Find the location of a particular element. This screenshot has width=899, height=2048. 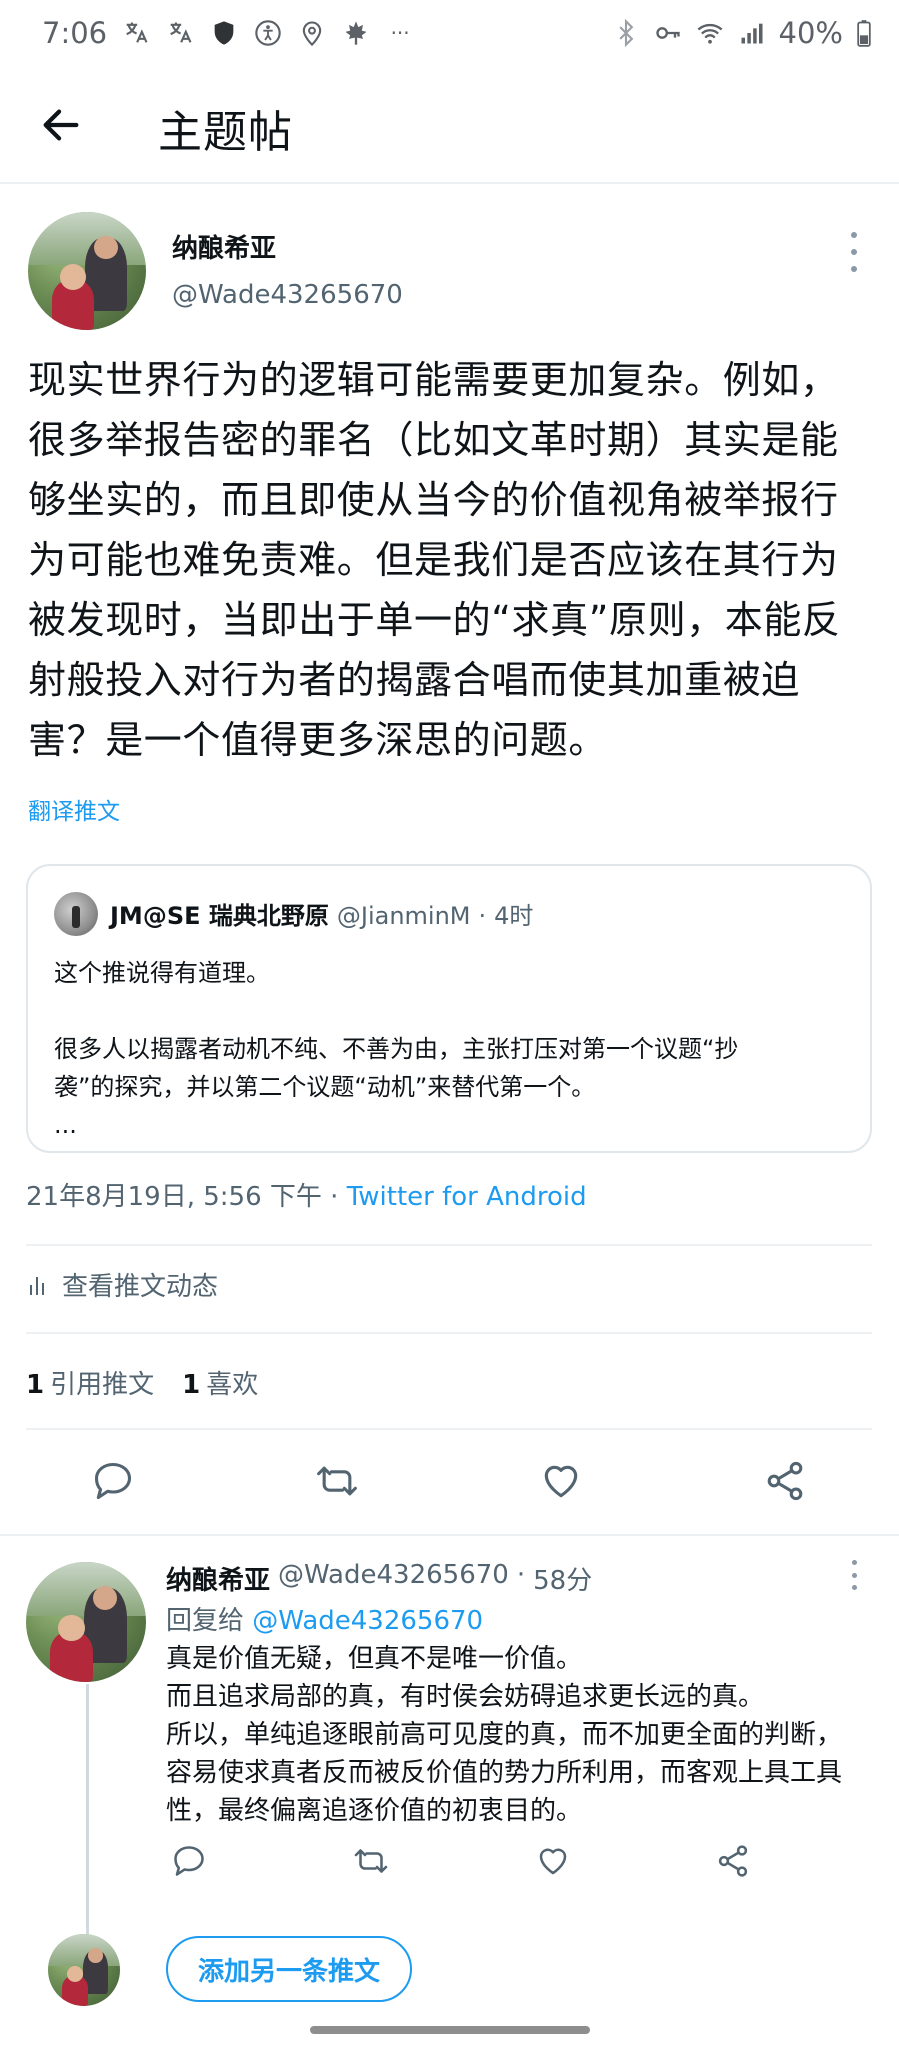

thread-connector-line is located at coordinates (87, 1809).